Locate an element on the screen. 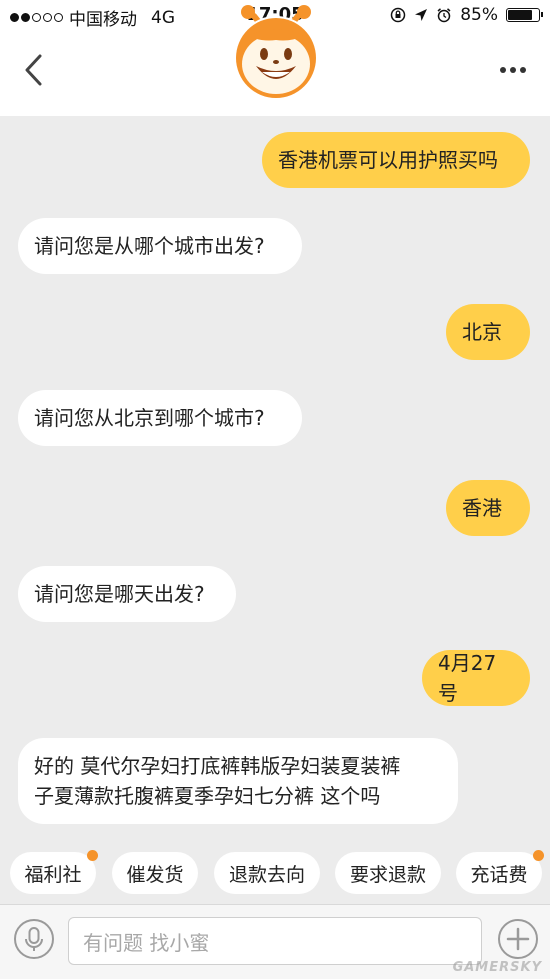 The width and height of the screenshot is (550, 979). watermark-logo: GAMERSKY is located at coordinates (497, 967).